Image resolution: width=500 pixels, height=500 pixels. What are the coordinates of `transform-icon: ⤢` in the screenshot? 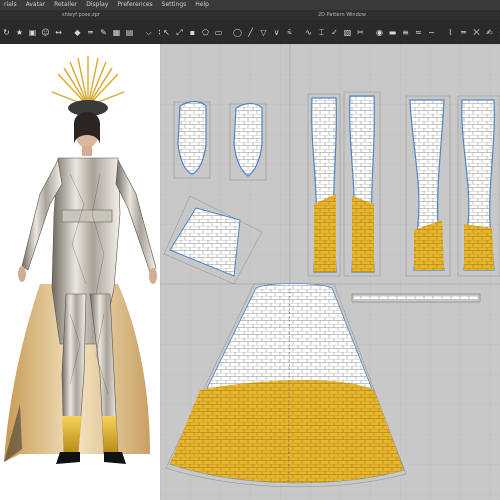 It's located at (179, 32).